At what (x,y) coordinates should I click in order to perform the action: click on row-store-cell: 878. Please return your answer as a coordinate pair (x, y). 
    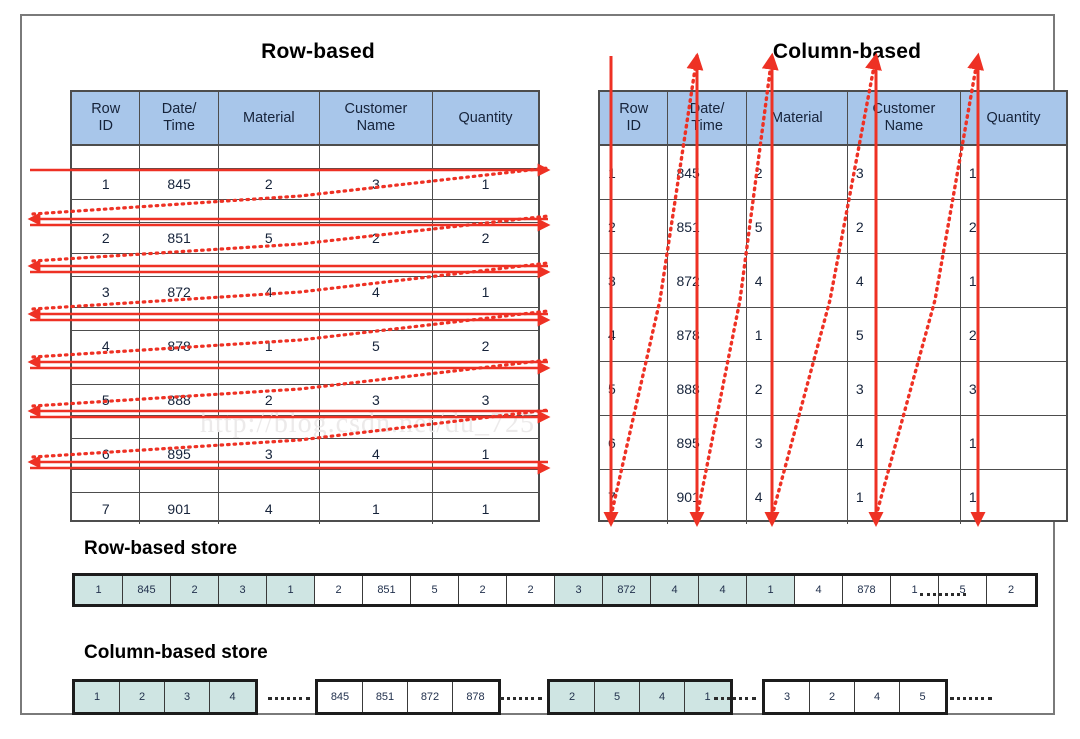
    Looking at the image, I should click on (867, 590).